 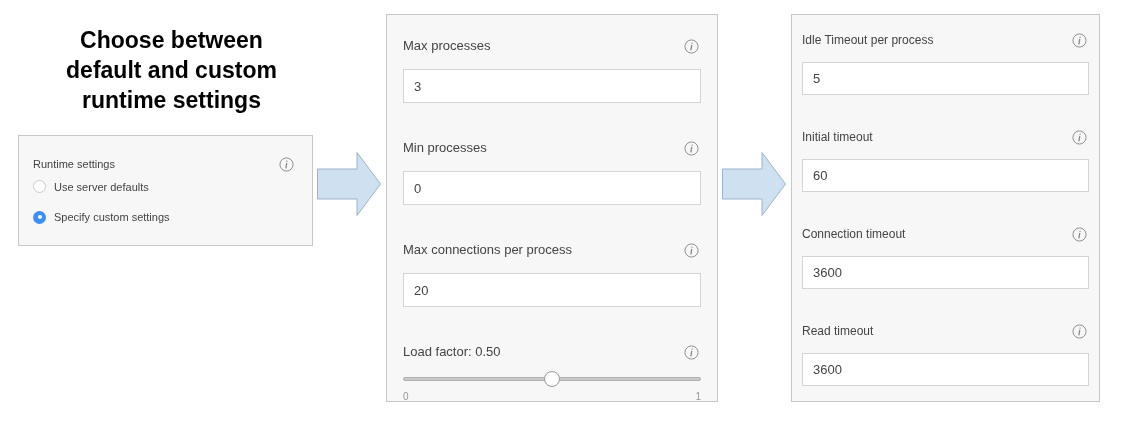 I want to click on radio-label: Specify custom settings, so click(x=112, y=217).